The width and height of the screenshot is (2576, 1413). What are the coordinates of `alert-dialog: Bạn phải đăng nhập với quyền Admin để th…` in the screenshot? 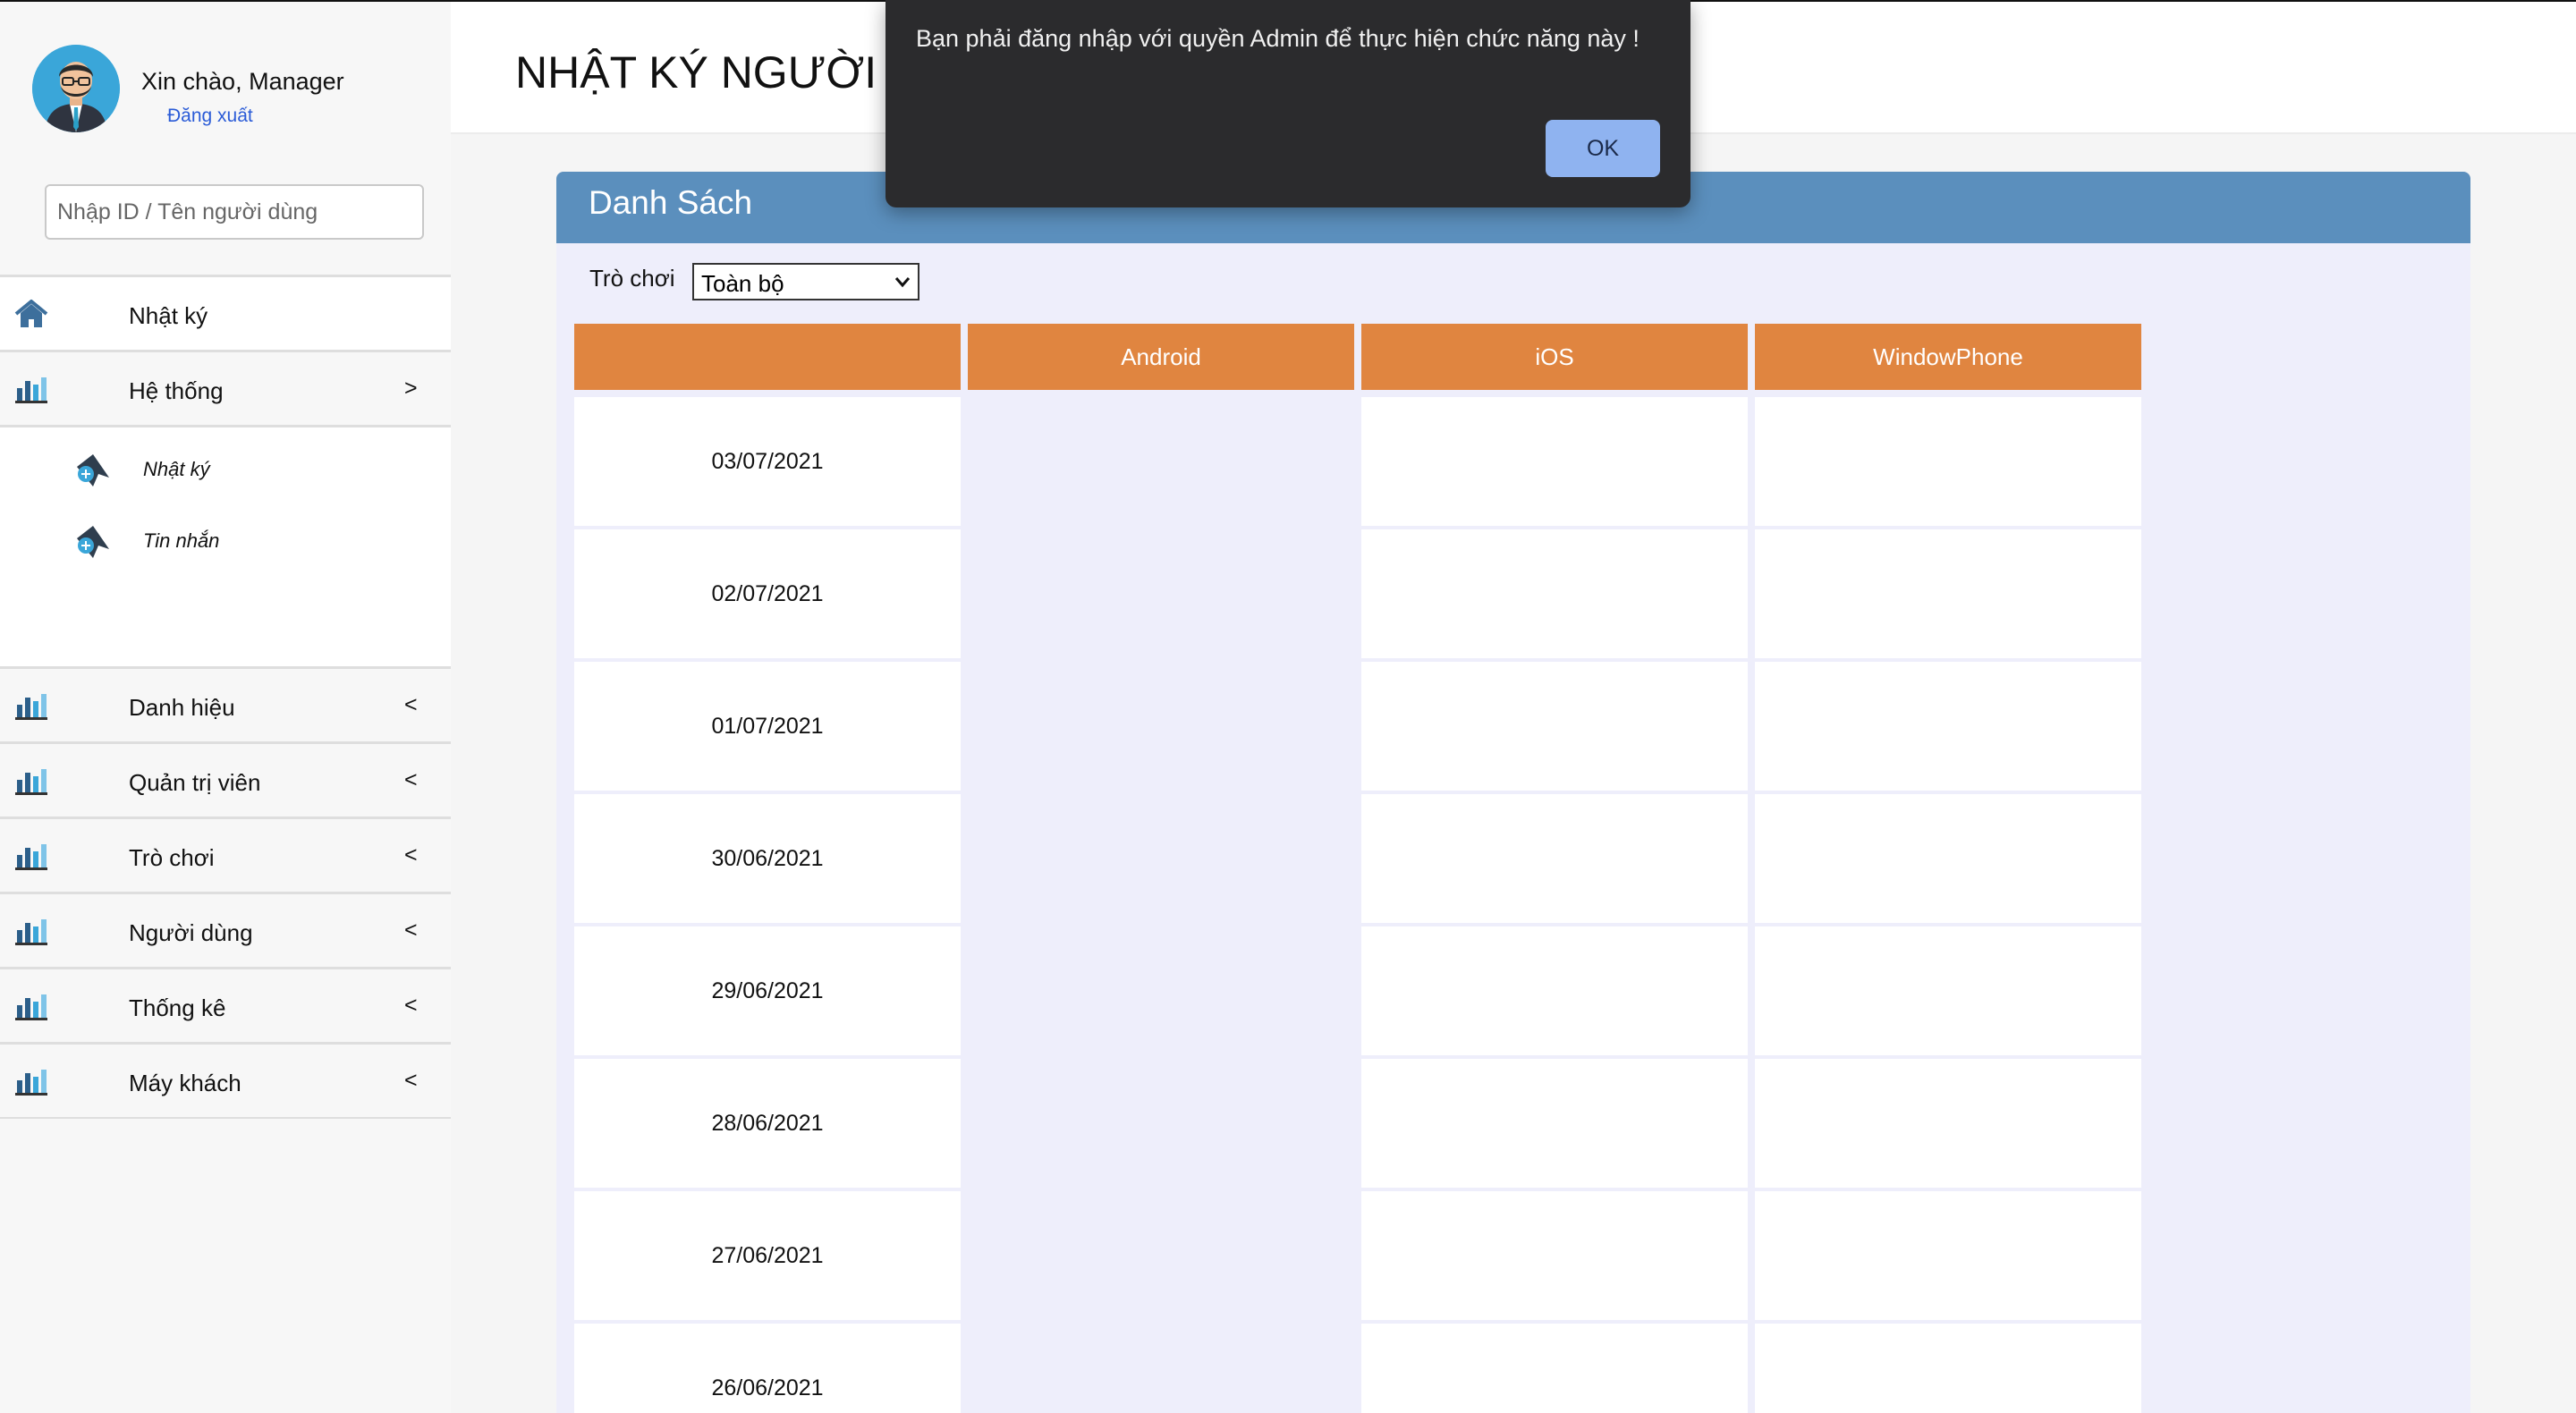 It's located at (1288, 103).